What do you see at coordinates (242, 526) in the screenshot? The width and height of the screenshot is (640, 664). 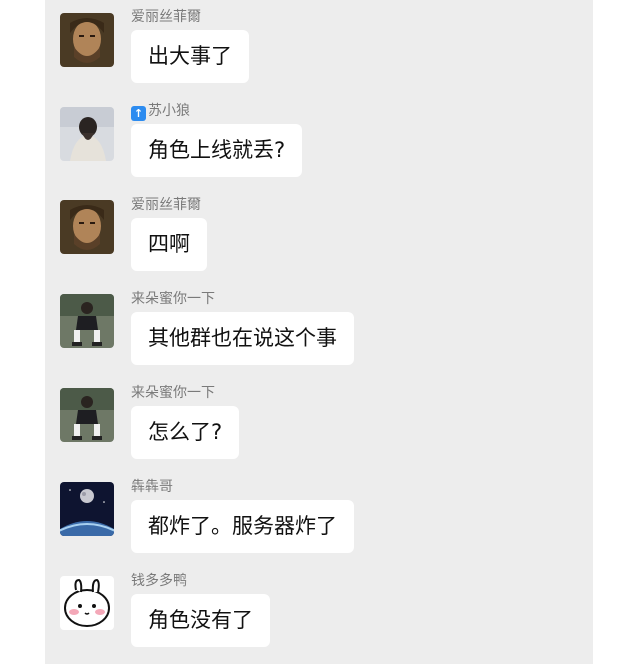 I see `message-bubble: 都炸了。服务器炸了` at bounding box center [242, 526].